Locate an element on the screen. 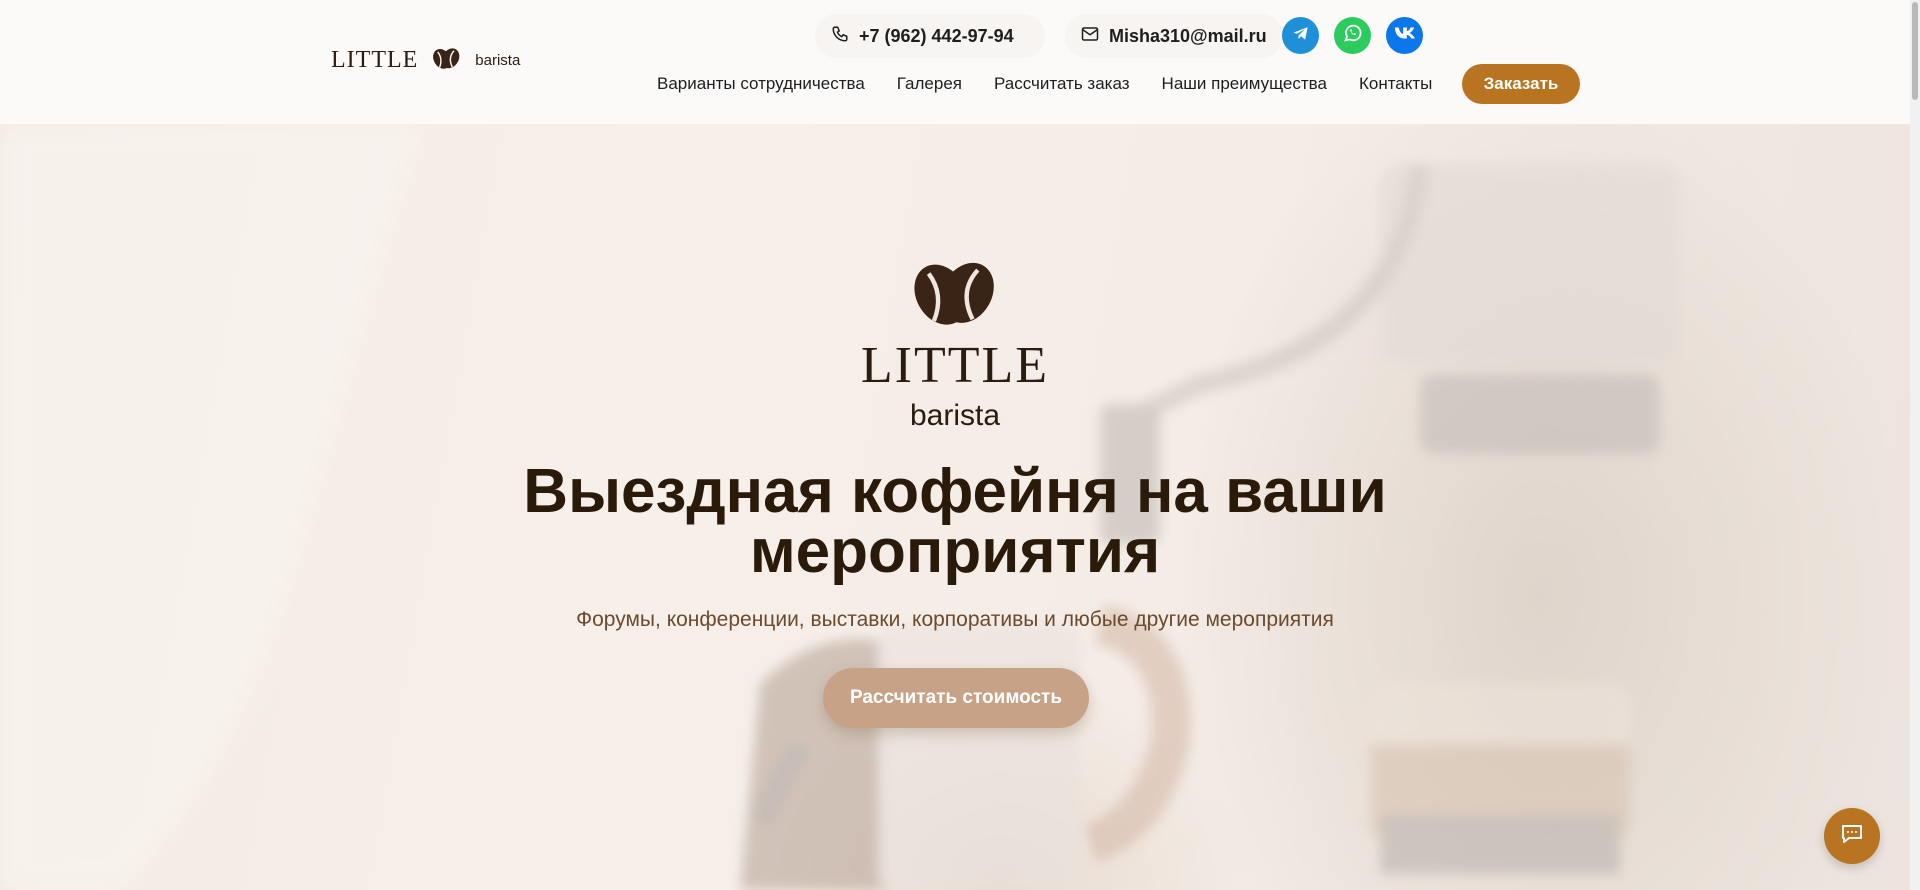 The width and height of the screenshot is (1920, 890). whatsapp-button is located at coordinates (1352, 35).